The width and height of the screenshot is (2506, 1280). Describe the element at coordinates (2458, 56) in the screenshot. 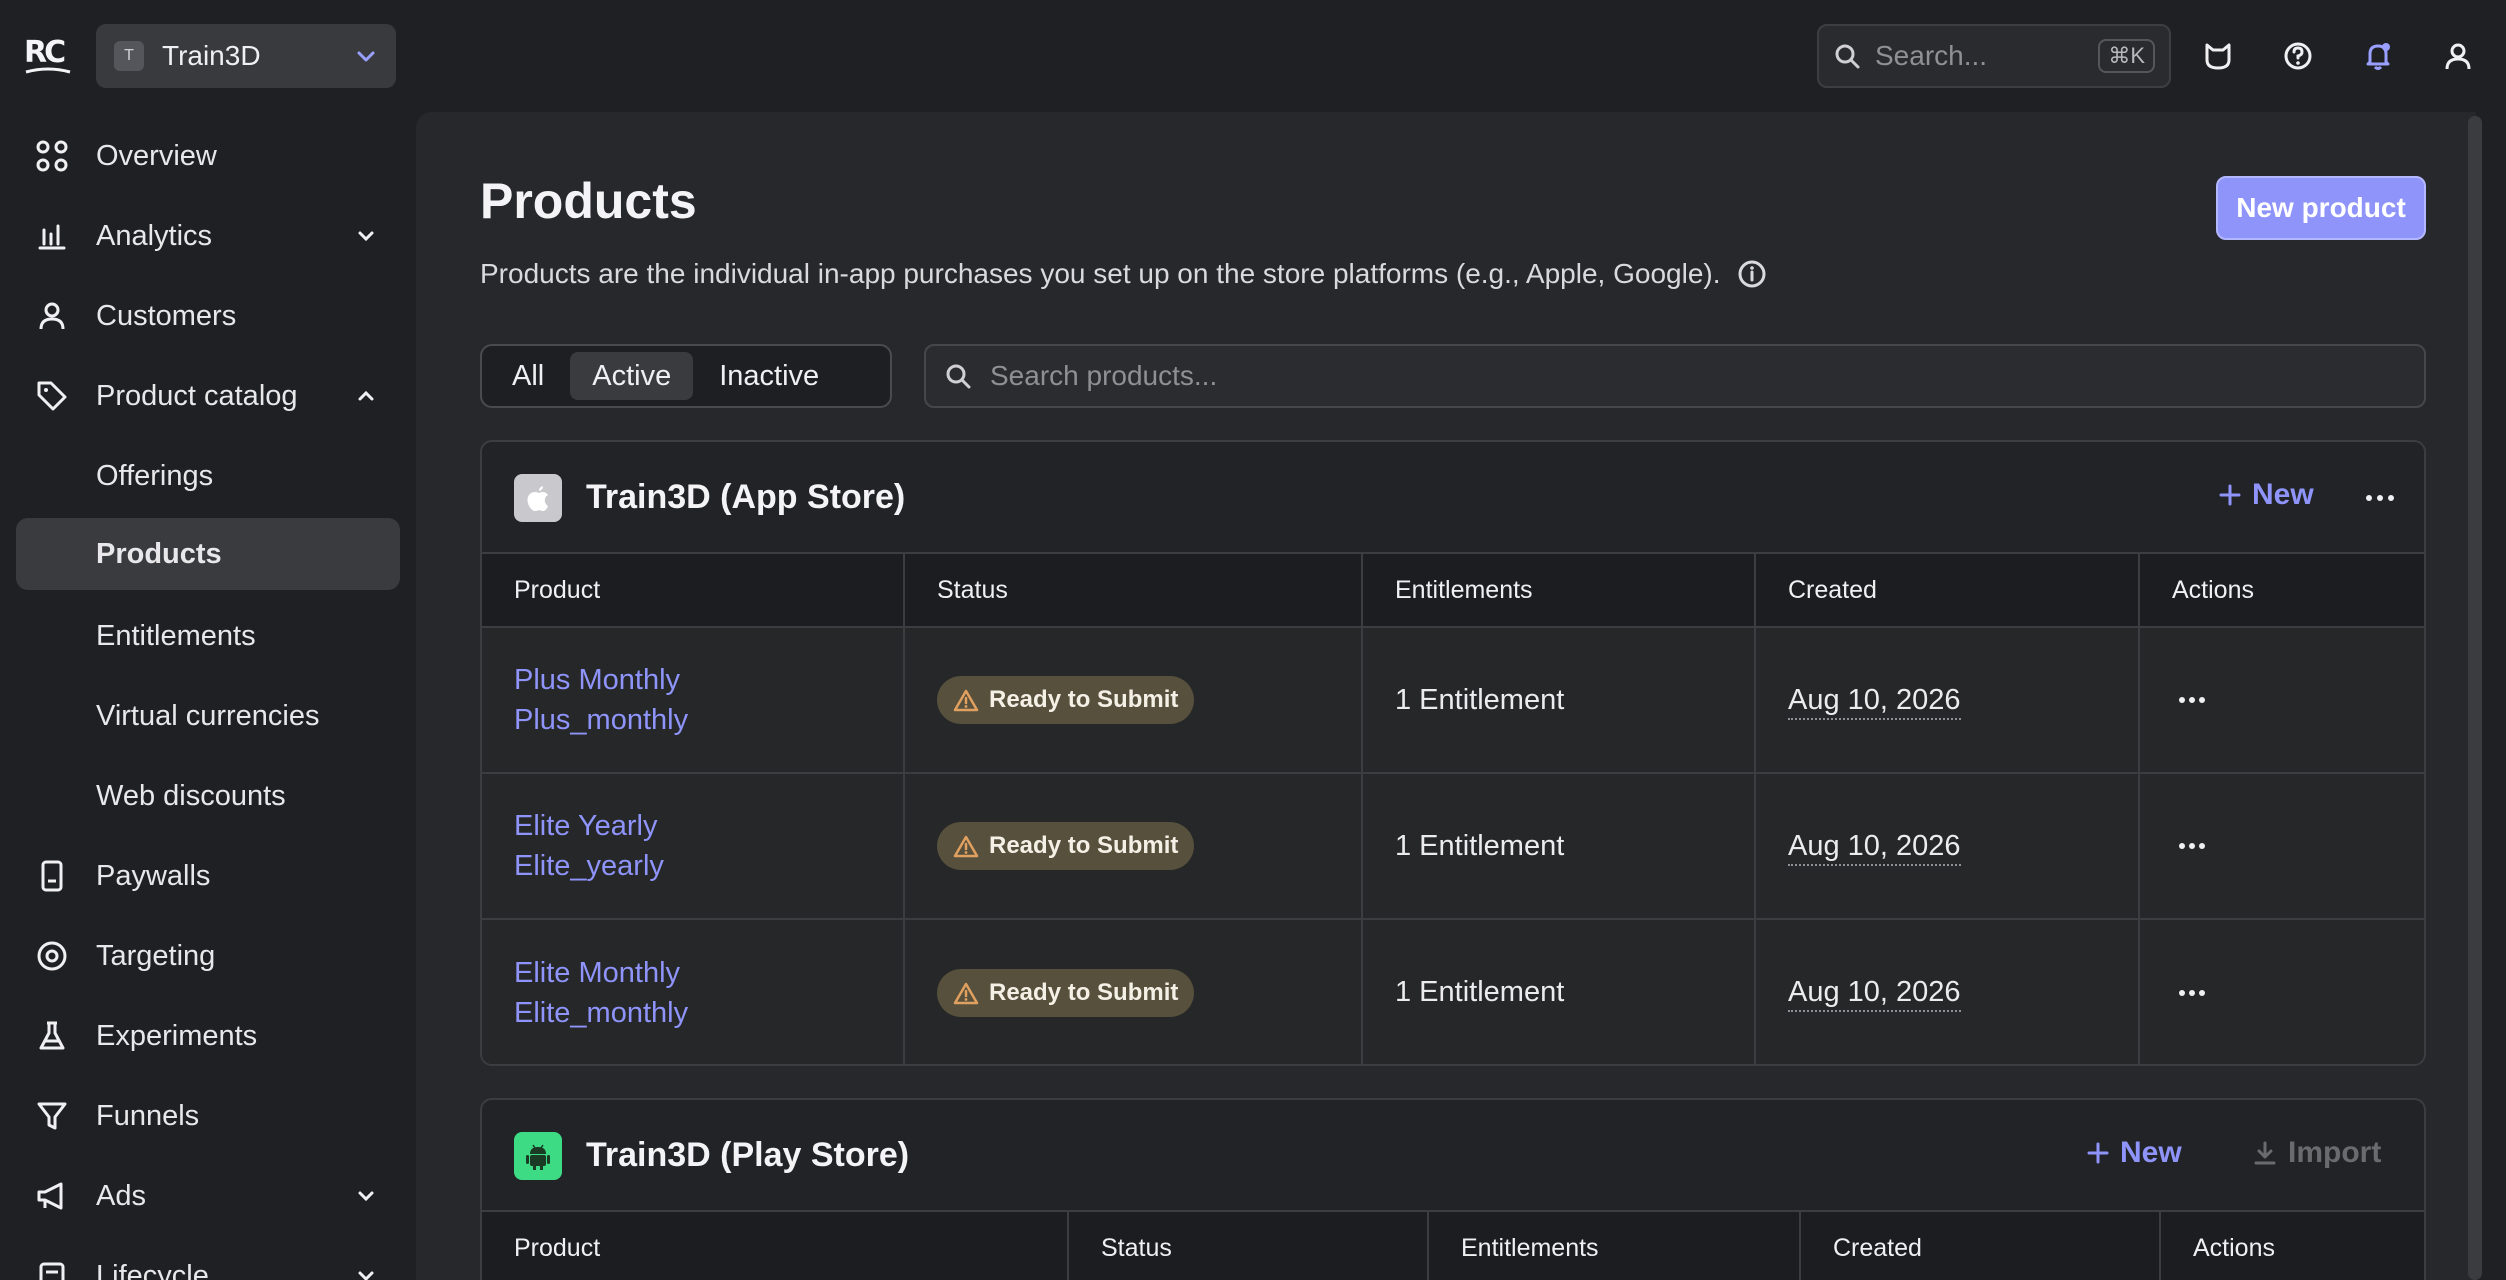

I see `user-icon` at that location.